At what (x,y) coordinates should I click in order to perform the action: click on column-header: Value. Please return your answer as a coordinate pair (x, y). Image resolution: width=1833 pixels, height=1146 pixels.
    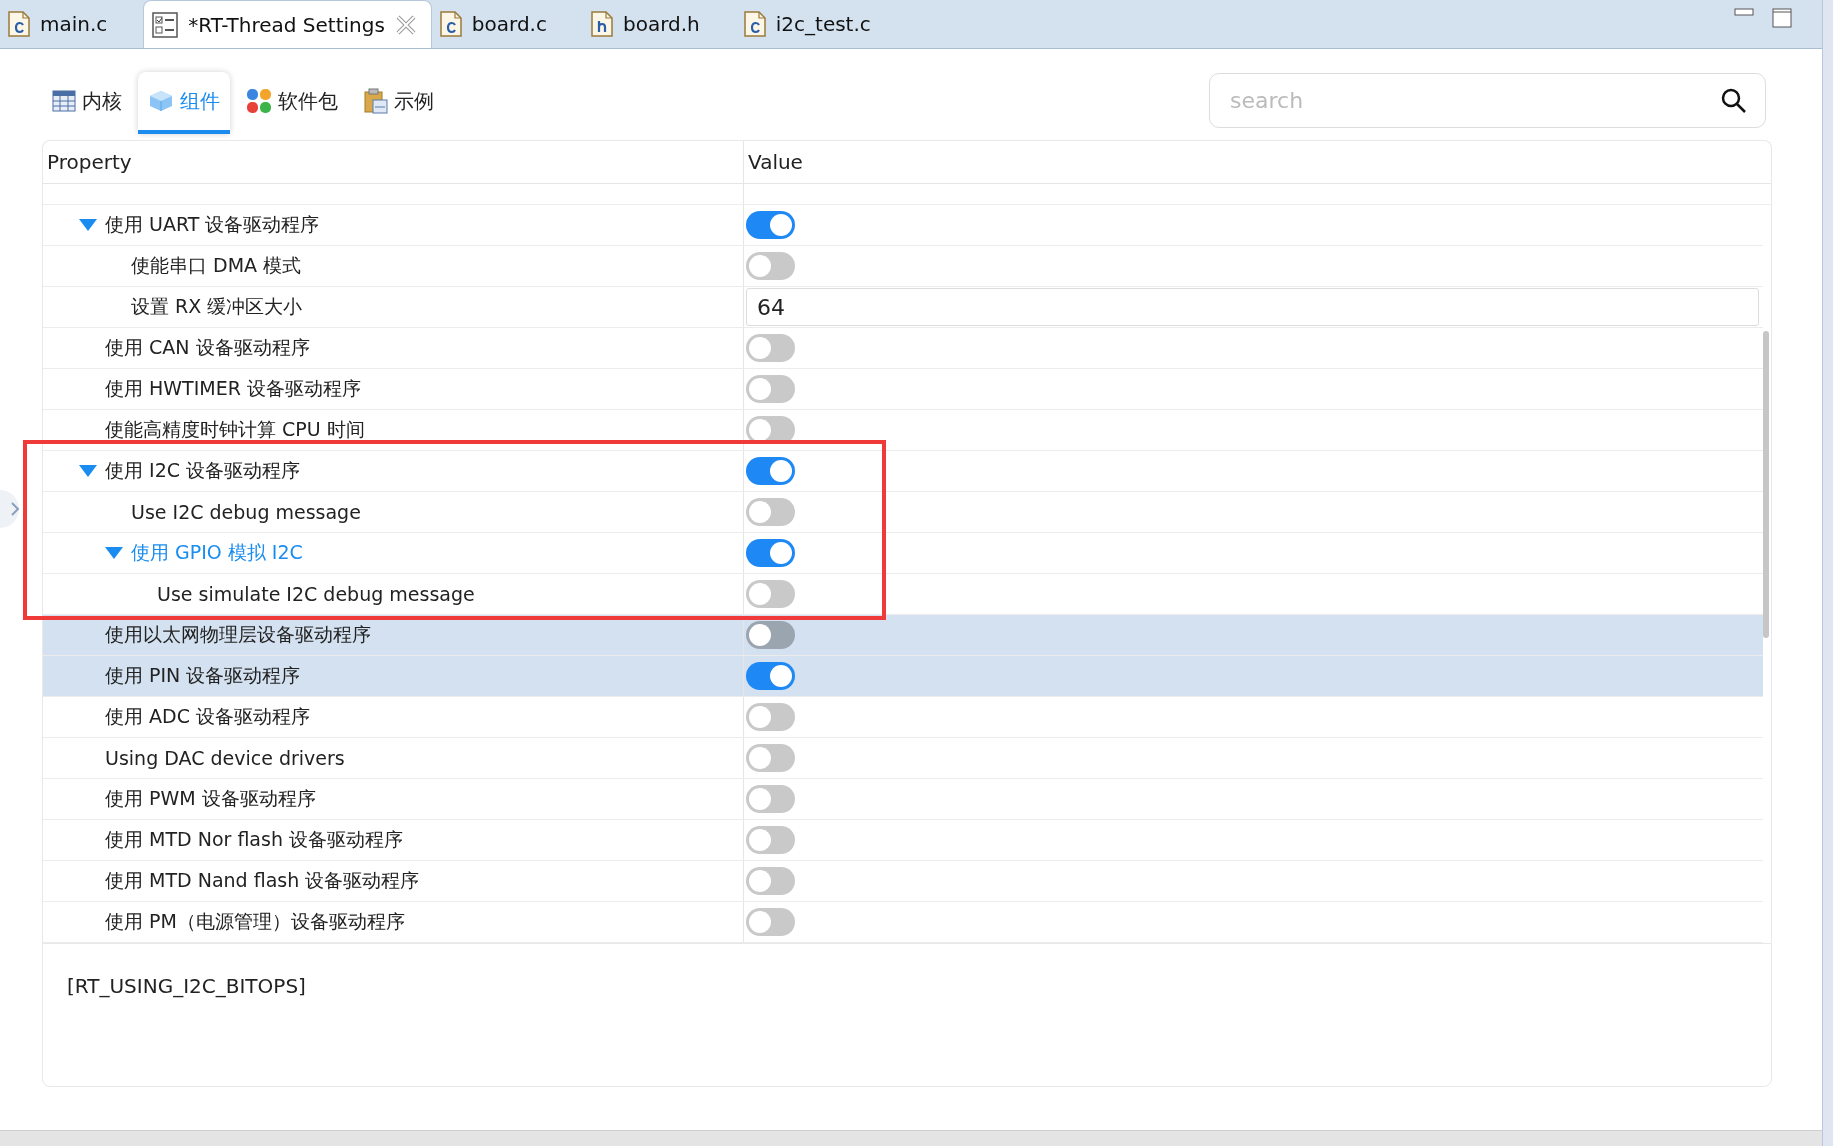
    Looking at the image, I should click on (775, 162).